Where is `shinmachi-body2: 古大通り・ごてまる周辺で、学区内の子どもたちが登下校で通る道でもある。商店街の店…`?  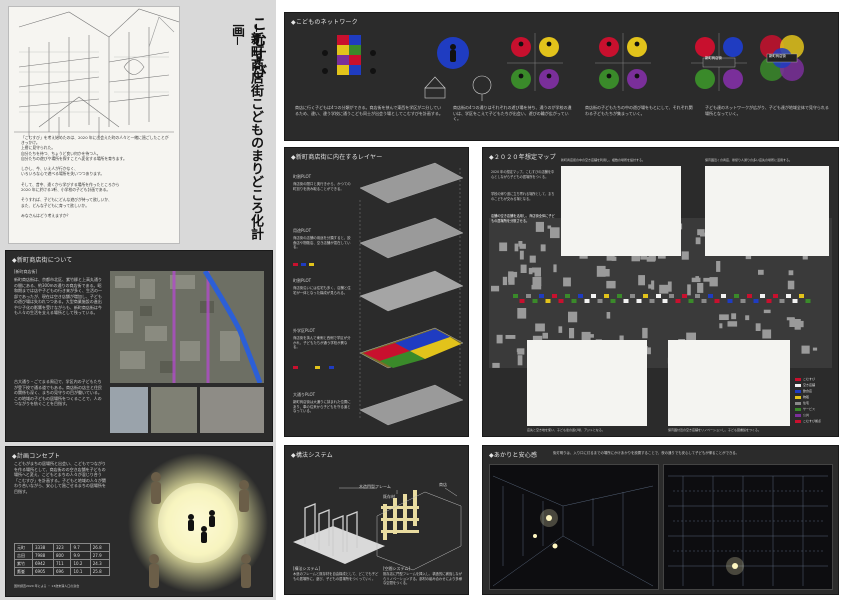
shinmachi-body2: 古大通り・ごてまる周辺で、学区内の子どもたちが登下校で通る道でもある。商店街の店… is located at coordinates (58, 392).